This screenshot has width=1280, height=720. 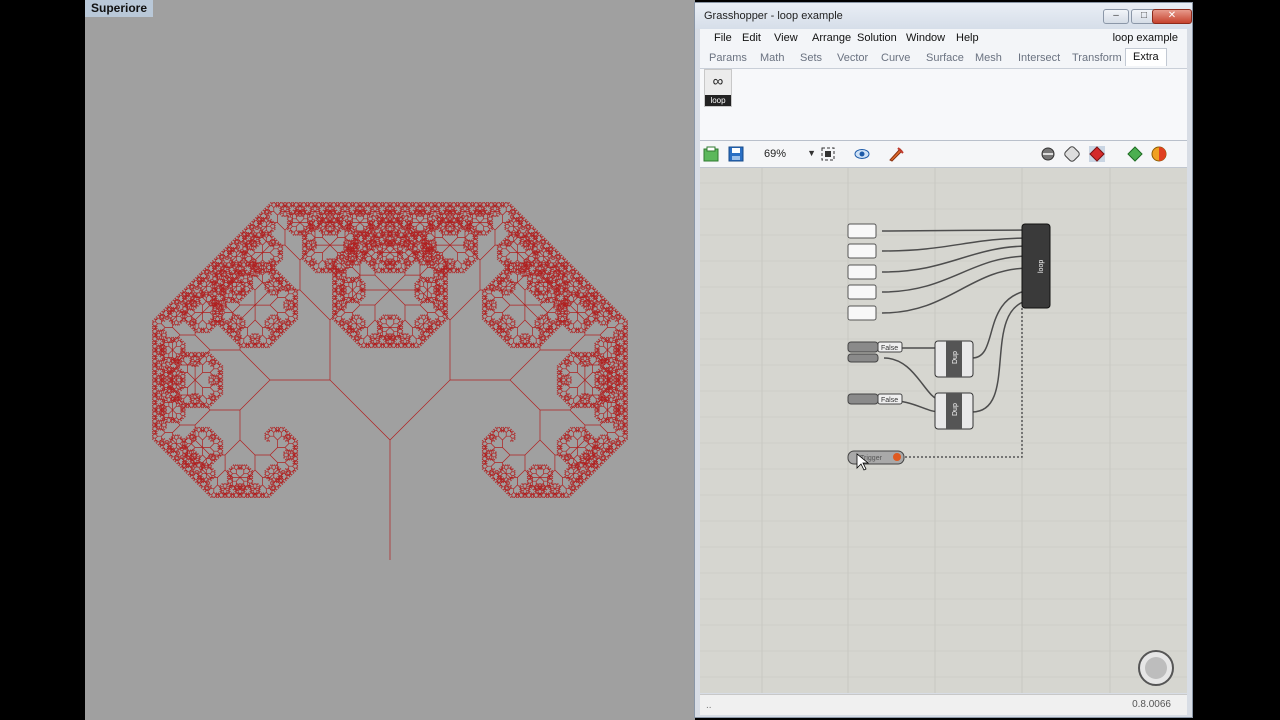 I want to click on wire-display-icon, so click(x=1048, y=154).